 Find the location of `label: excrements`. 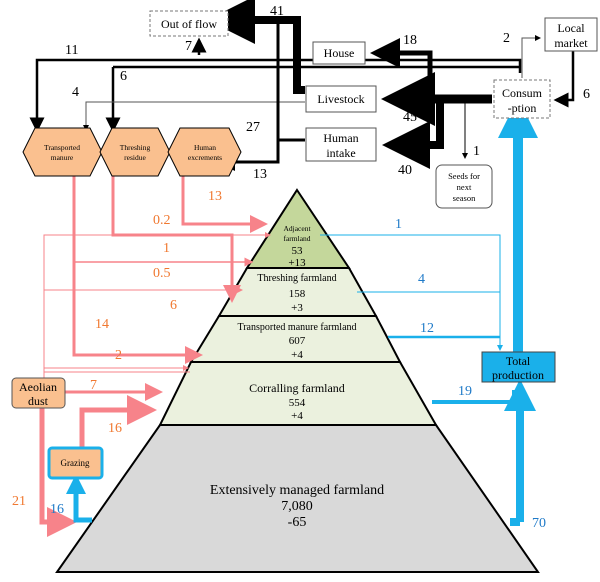

label: excrements is located at coordinates (205, 157).